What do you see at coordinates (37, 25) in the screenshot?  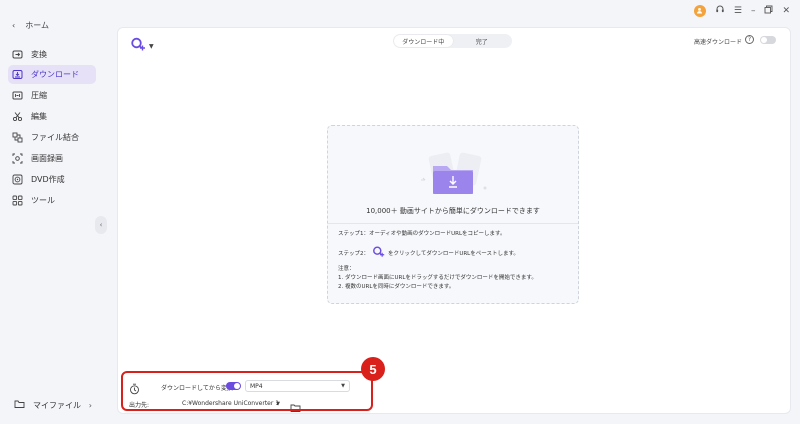 I see `home-label: ホーム` at bounding box center [37, 25].